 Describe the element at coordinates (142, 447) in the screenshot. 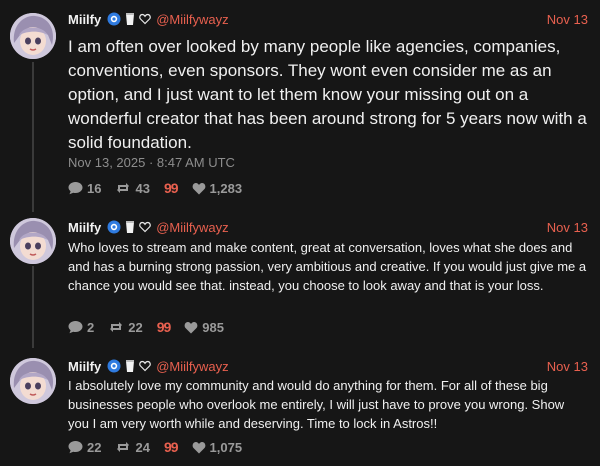

I see `repost-count: 24` at that location.